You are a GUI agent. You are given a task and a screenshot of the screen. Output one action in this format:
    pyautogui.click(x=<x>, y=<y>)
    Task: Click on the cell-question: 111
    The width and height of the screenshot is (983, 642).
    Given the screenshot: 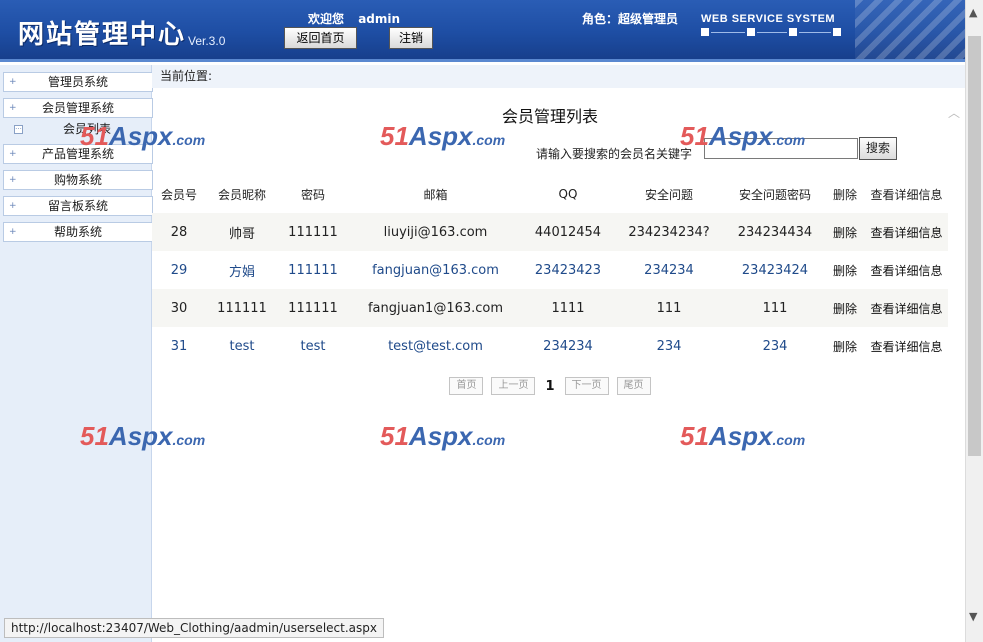 What is the action you would take?
    pyautogui.click(x=669, y=308)
    